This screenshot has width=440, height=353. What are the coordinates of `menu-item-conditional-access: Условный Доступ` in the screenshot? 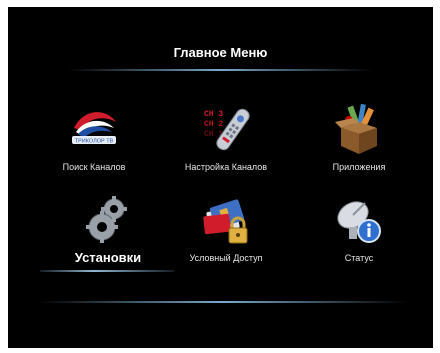 It's located at (226, 238).